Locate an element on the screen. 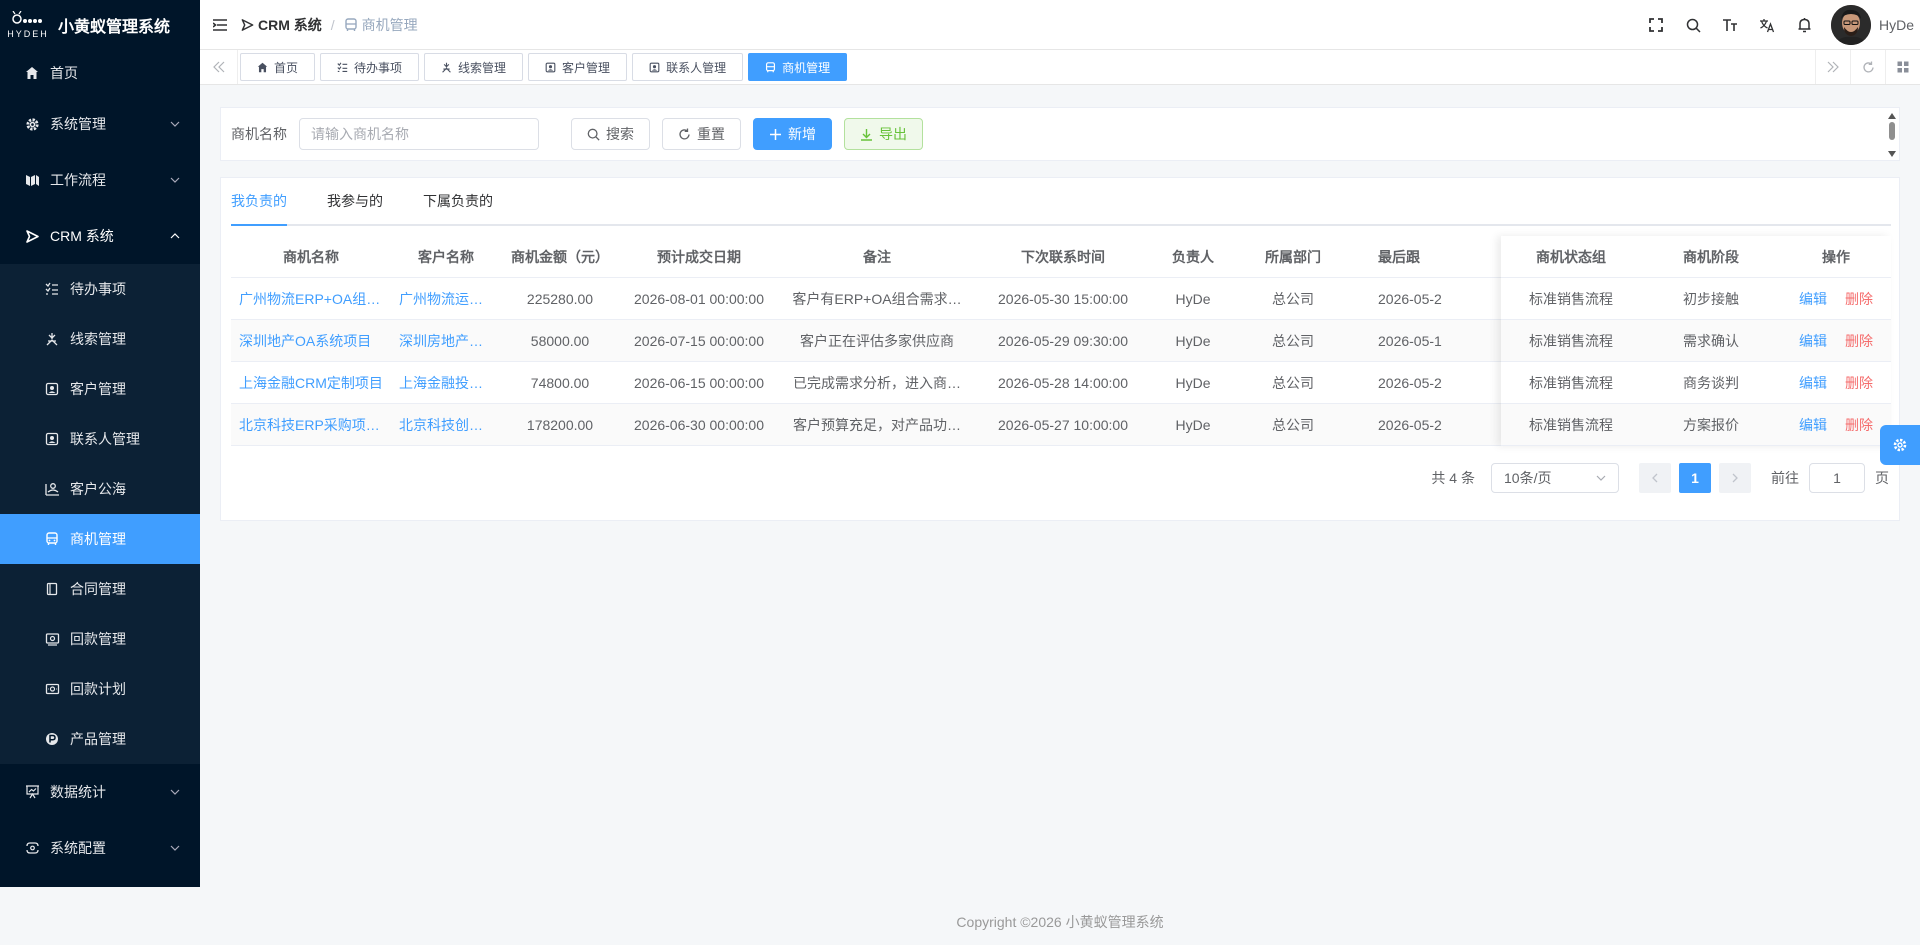 Image resolution: width=1920 pixels, height=945 pixels. breadcrumb-item-business: 商机管理 is located at coordinates (381, 25).